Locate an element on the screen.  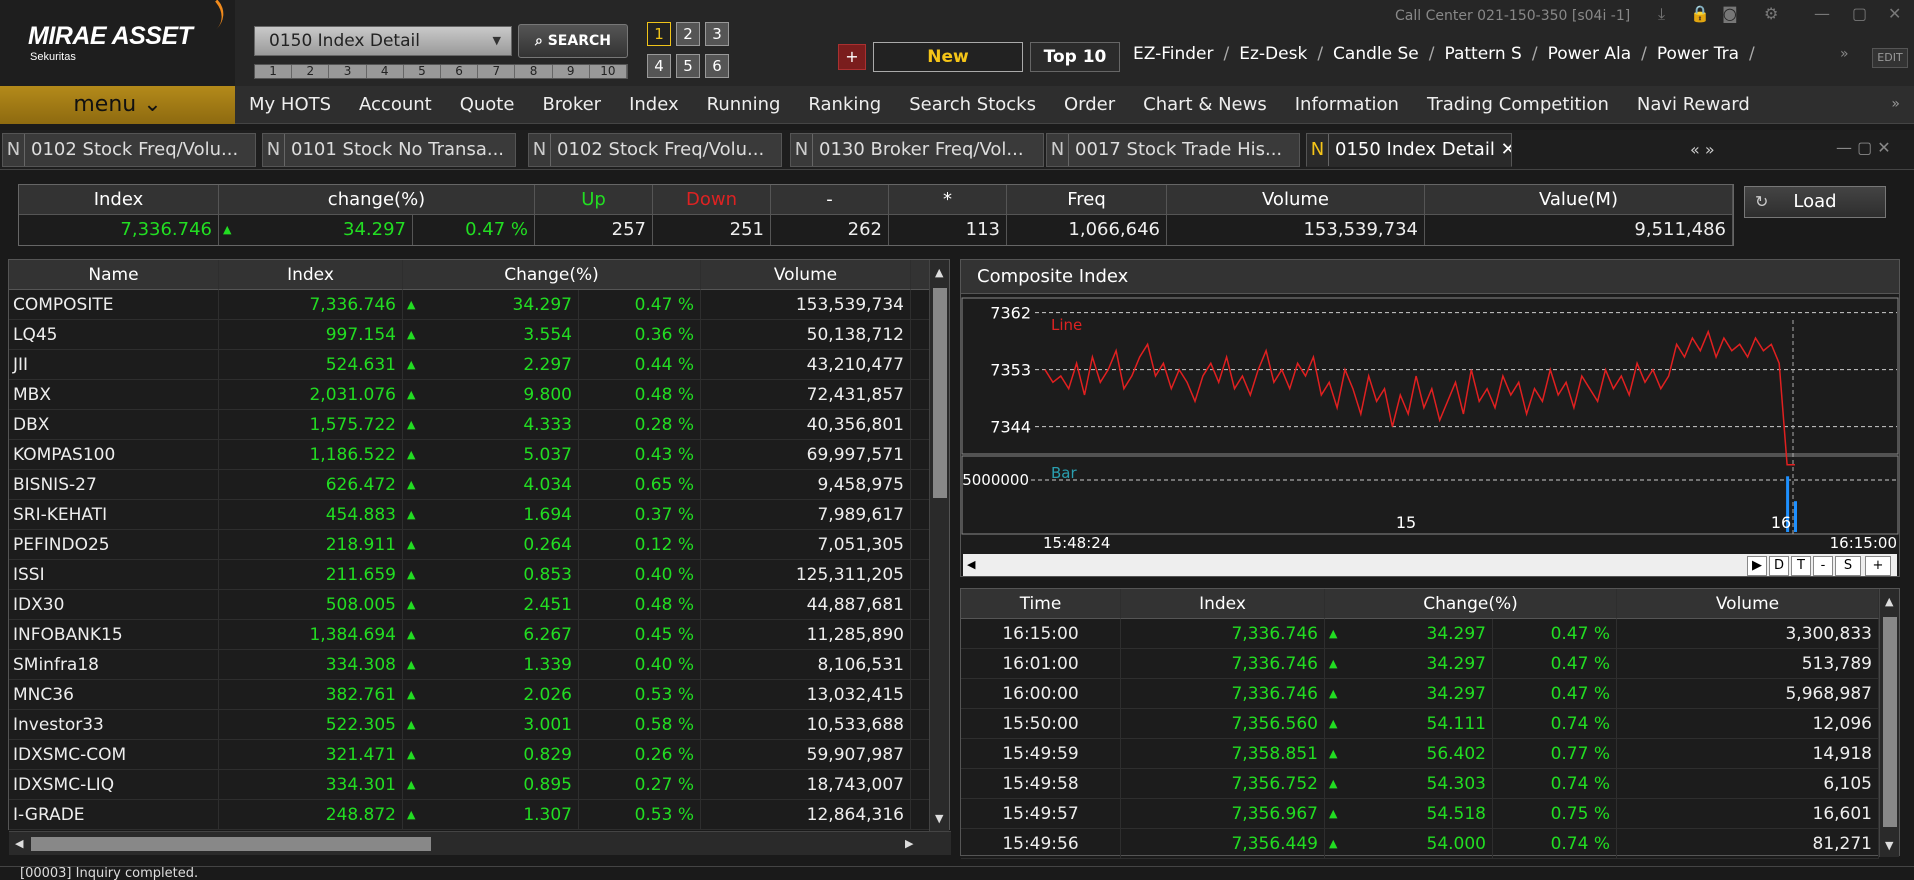
table-row: MNC36 382.761 ▲ 2.026 0.53 % 13,032,415 is located at coordinates (469, 695).